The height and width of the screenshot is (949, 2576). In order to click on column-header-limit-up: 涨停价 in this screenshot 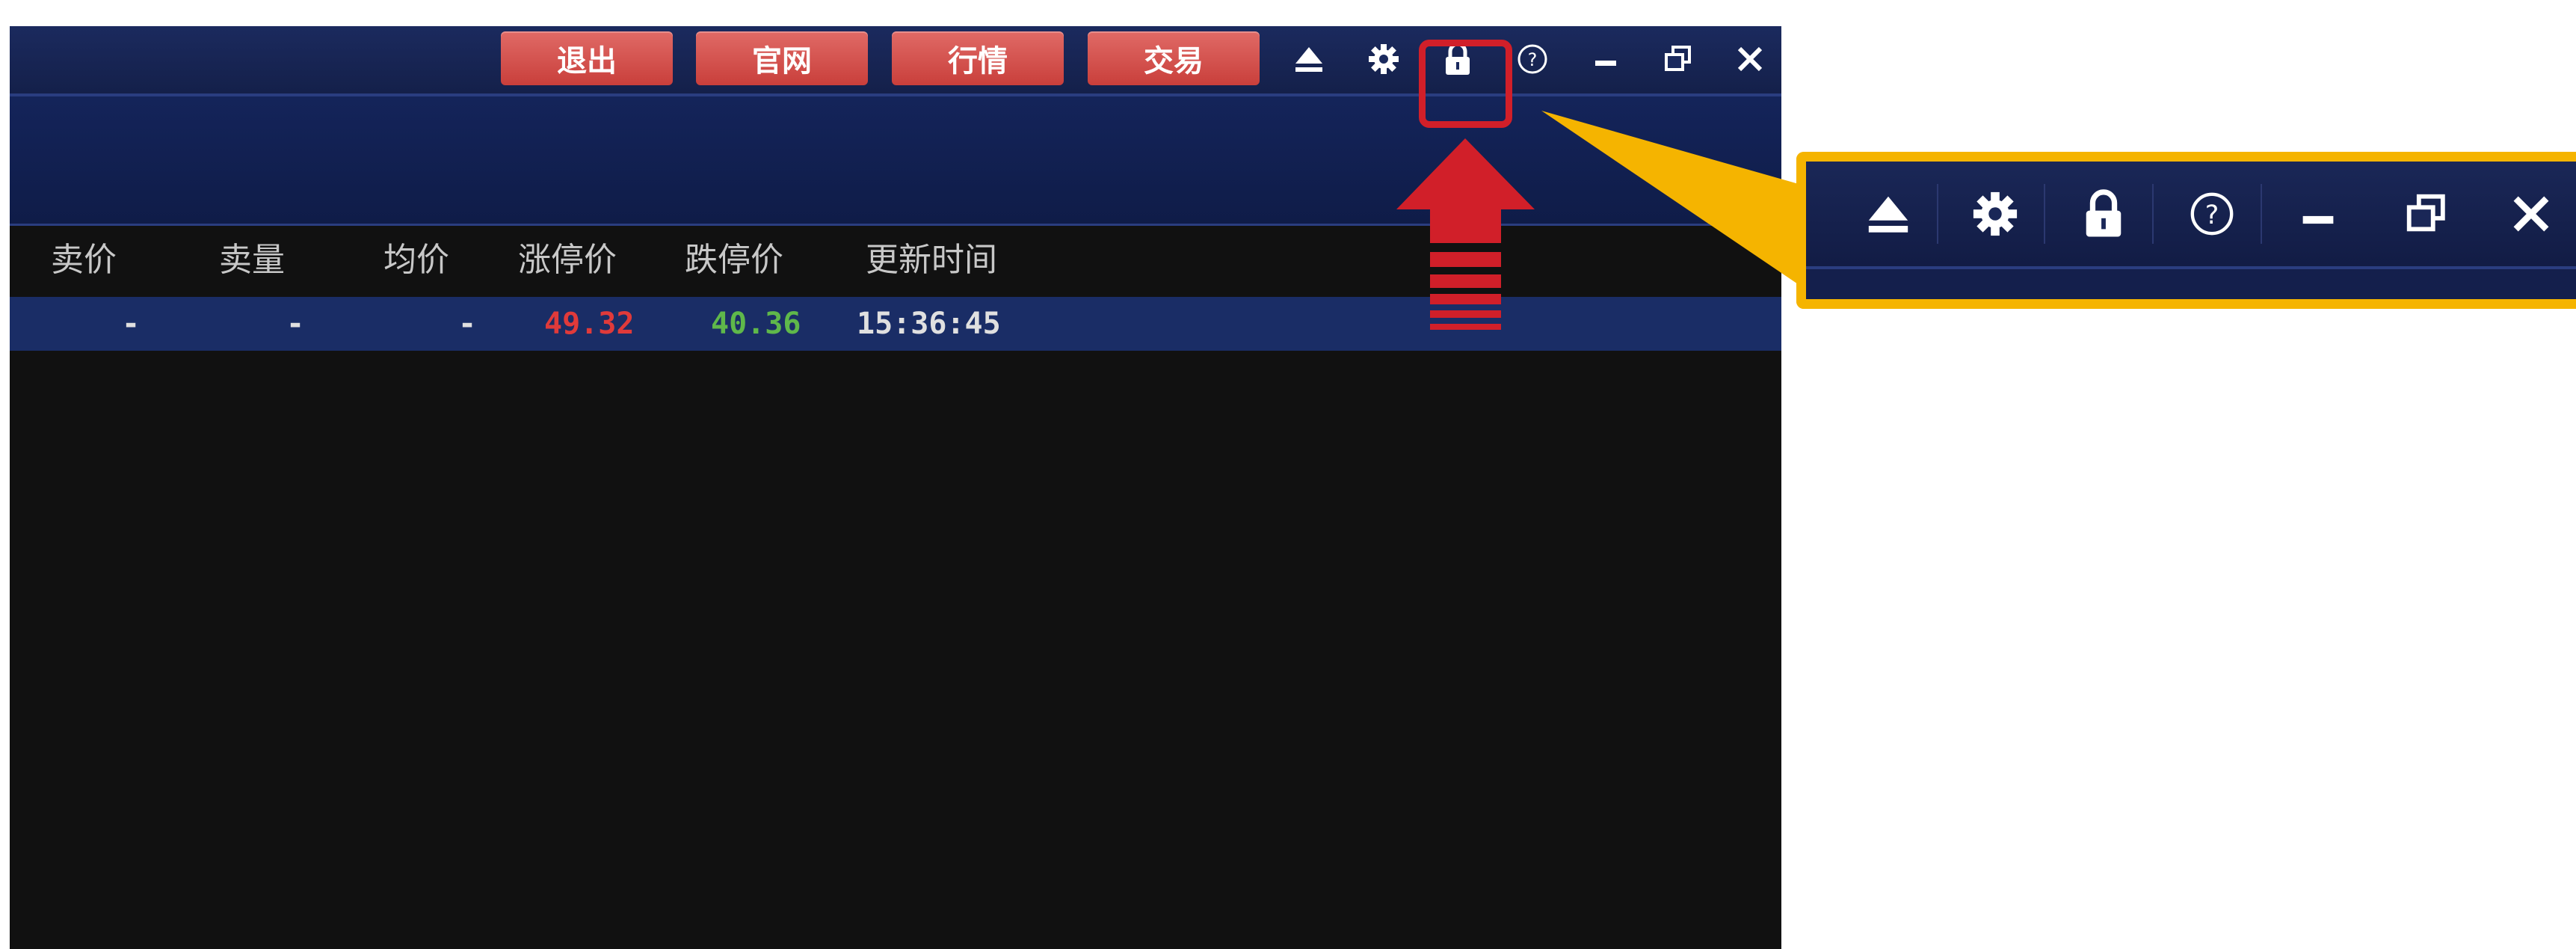, I will do `click(567, 260)`.